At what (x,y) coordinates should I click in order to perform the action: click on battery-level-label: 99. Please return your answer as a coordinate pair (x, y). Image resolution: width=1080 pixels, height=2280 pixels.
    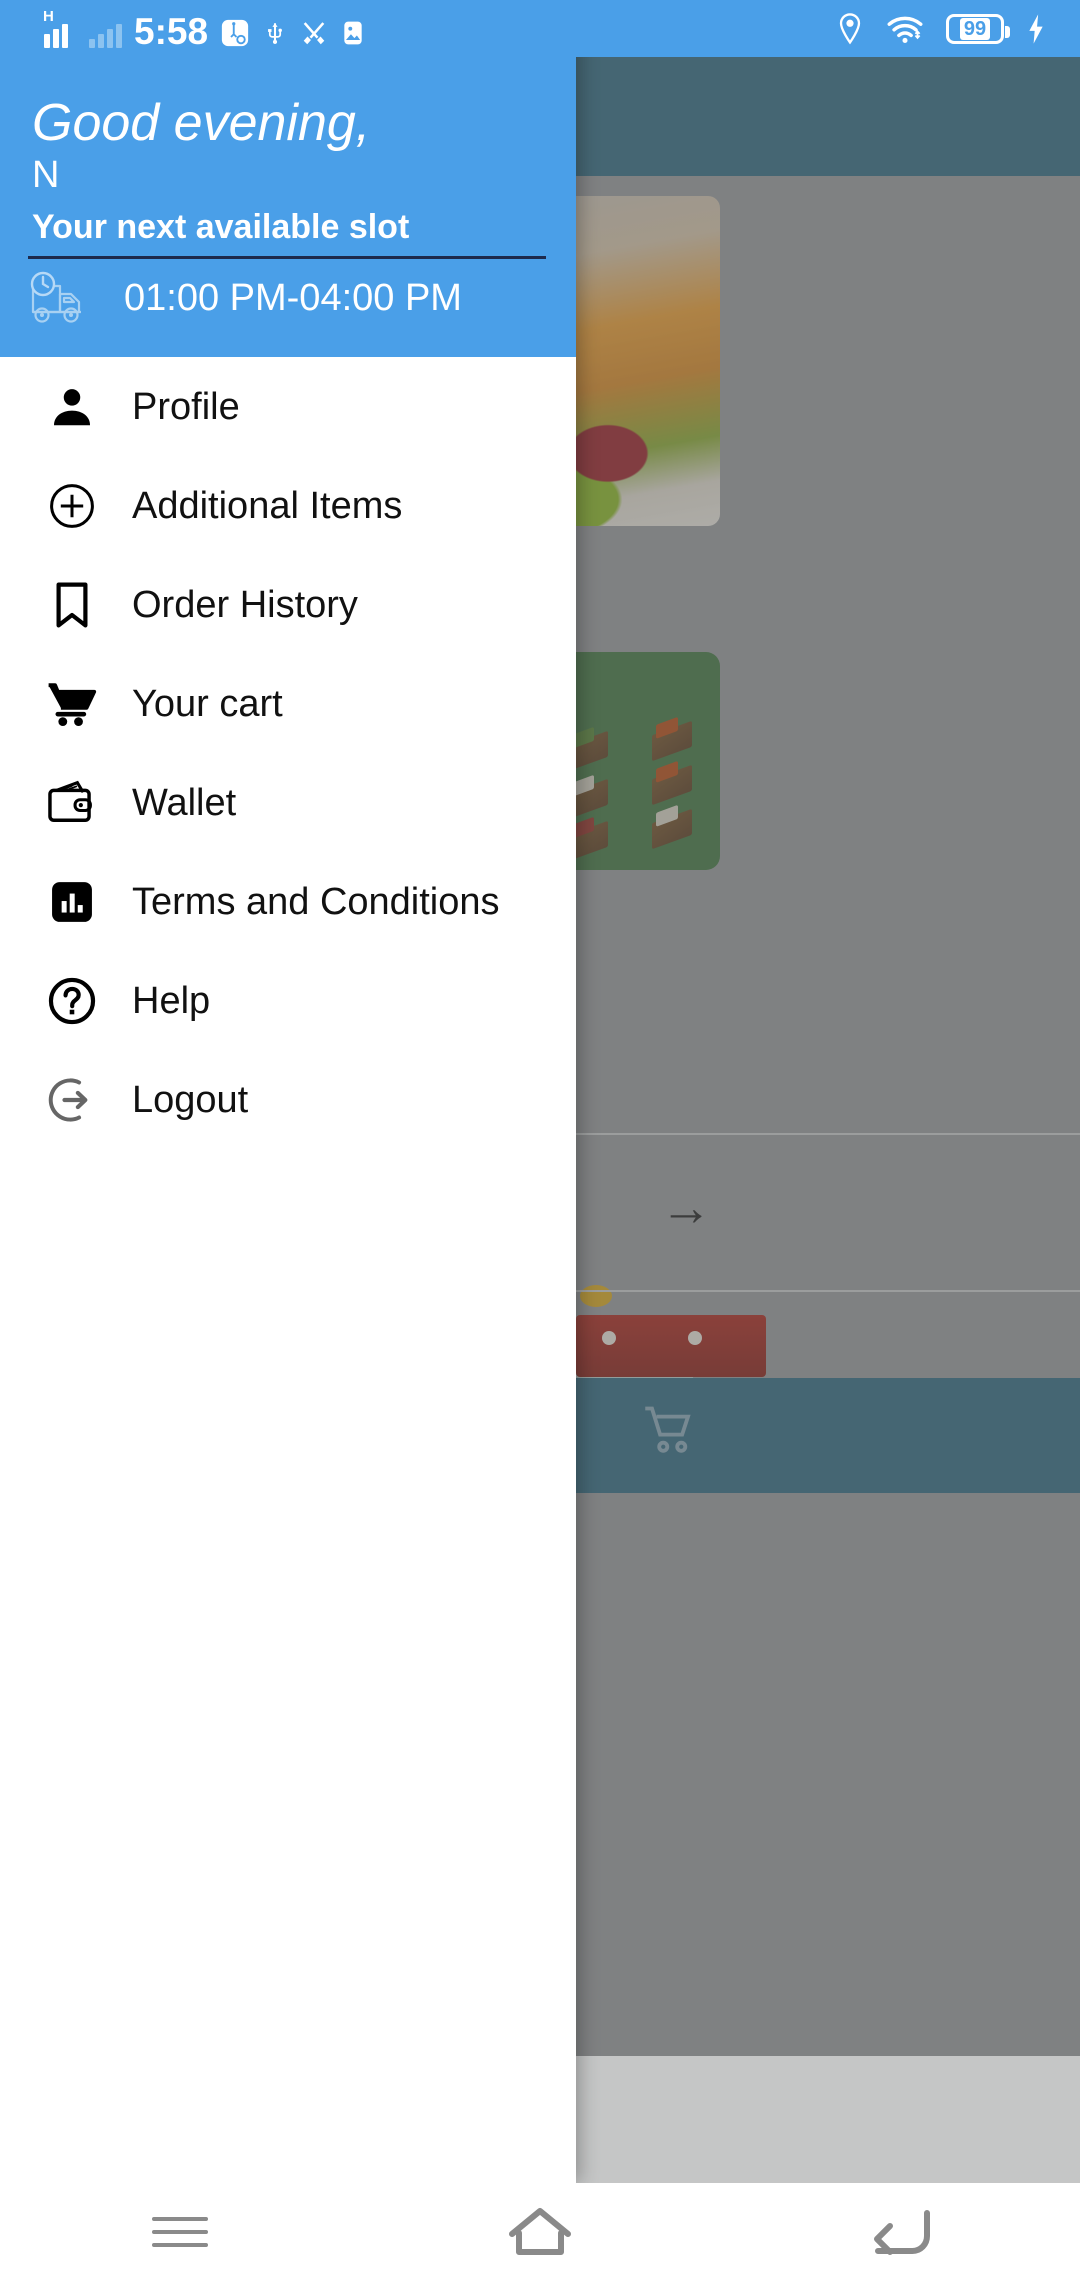
    Looking at the image, I should click on (975, 28).